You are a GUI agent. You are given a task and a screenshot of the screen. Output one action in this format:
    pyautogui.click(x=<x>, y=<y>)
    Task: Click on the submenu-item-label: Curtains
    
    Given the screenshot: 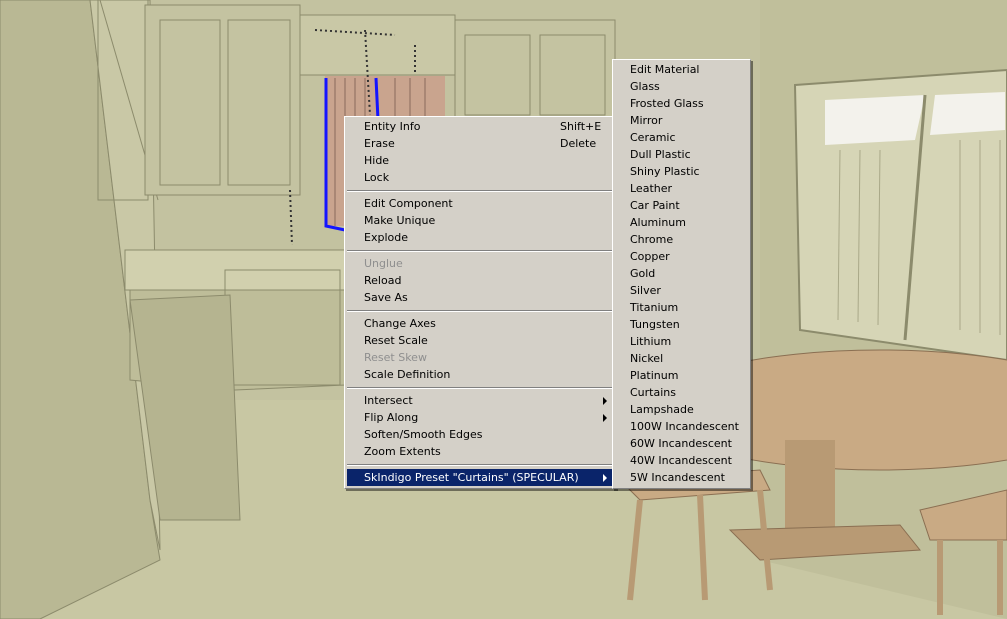 What is the action you would take?
    pyautogui.click(x=653, y=392)
    